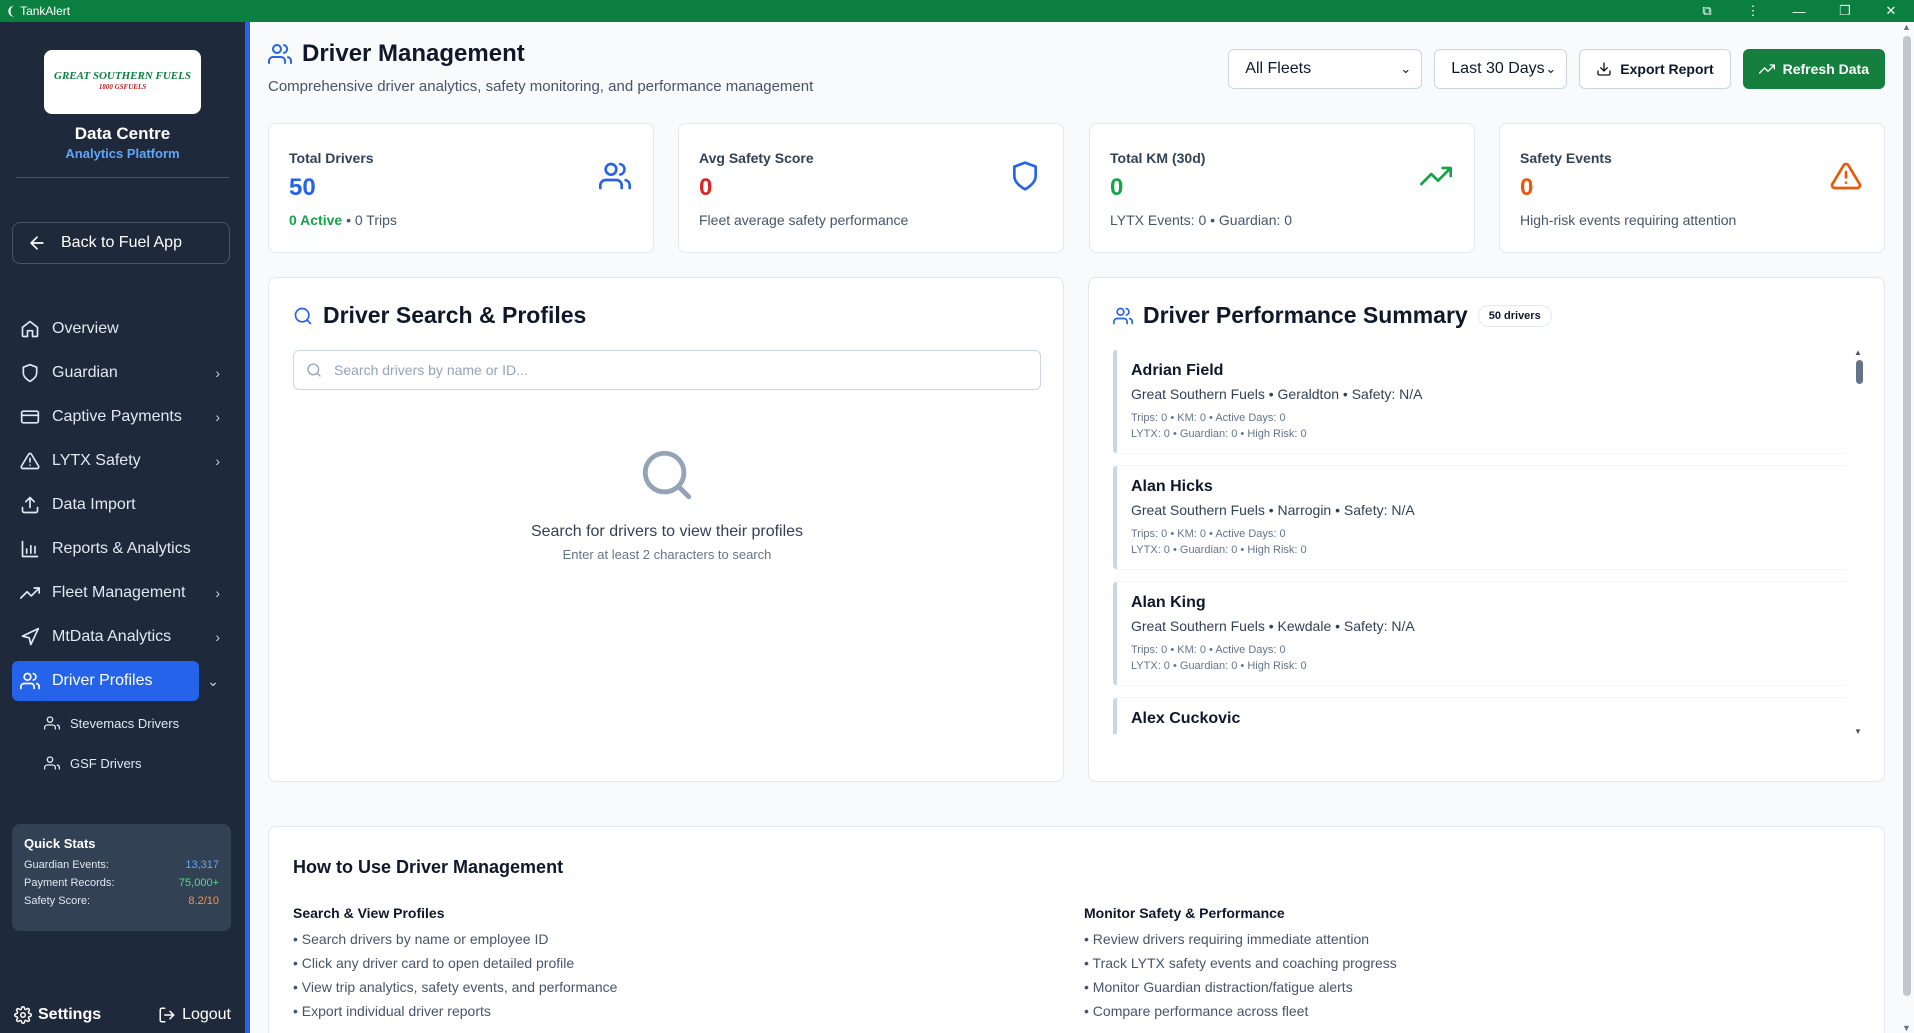 The height and width of the screenshot is (1033, 1914). What do you see at coordinates (38, 11) in the screenshot?
I see `app-title: ❨ TankAlert` at bounding box center [38, 11].